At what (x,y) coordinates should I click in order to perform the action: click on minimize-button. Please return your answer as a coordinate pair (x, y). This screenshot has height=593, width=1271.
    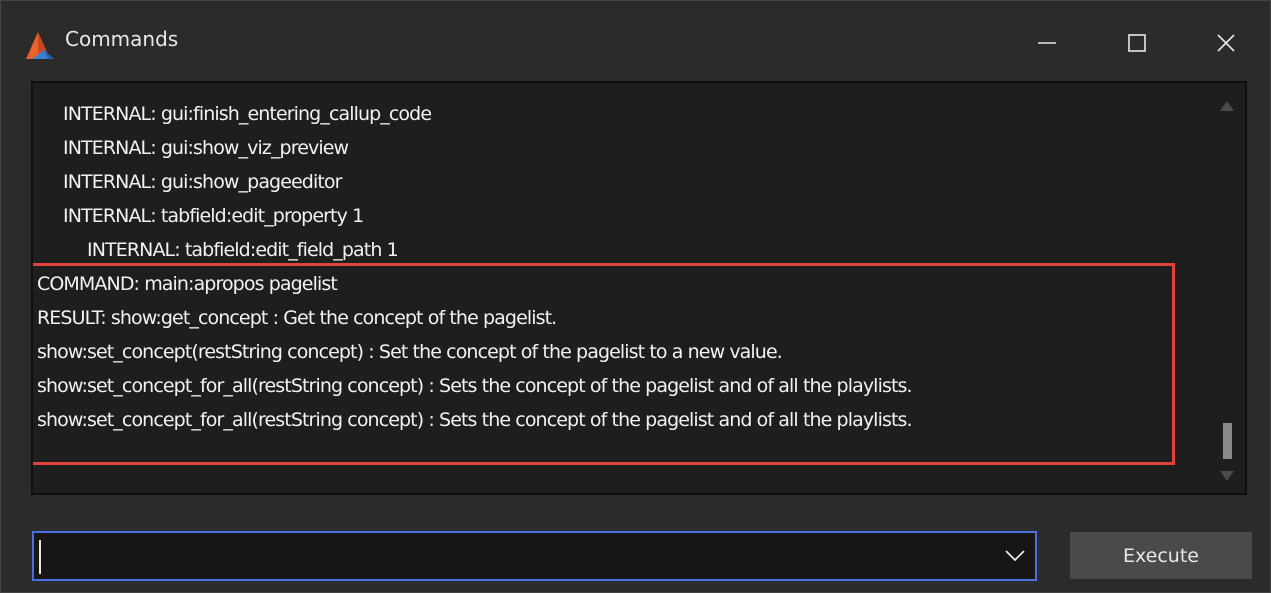
    Looking at the image, I should click on (1047, 43).